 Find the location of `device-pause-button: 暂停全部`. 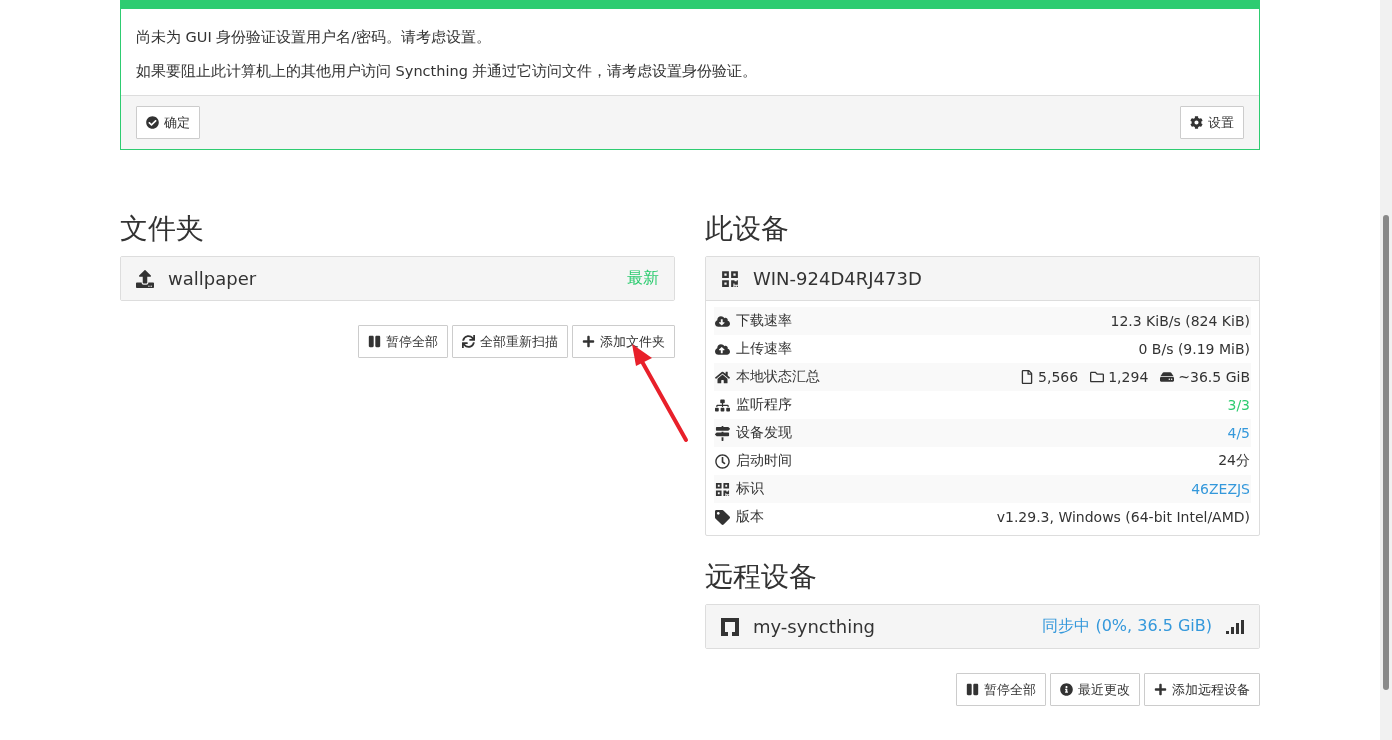

device-pause-button: 暂停全部 is located at coordinates (1001, 689).